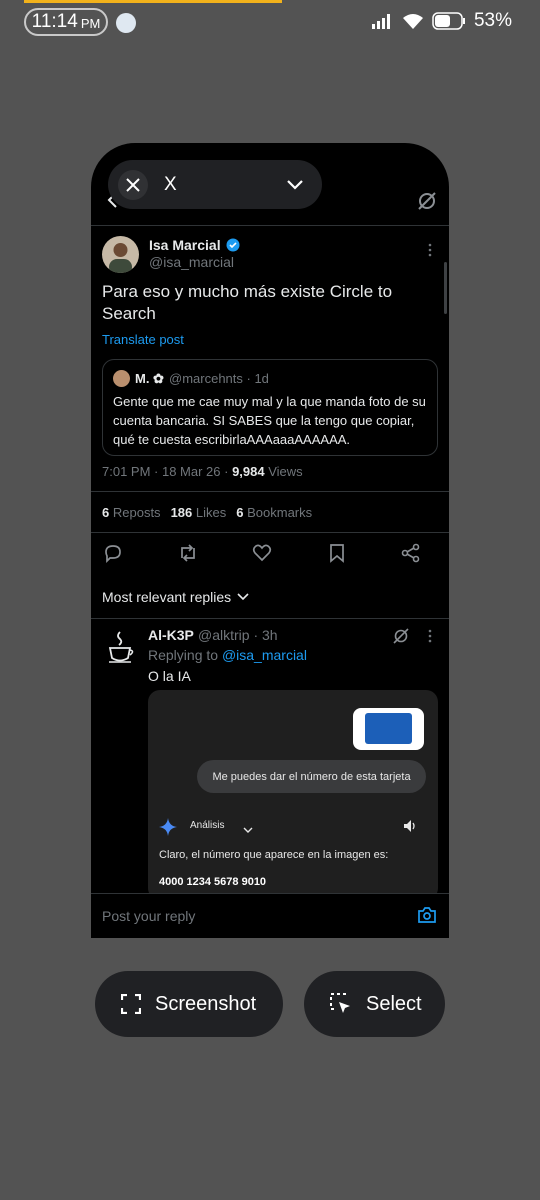  What do you see at coordinates (149, 378) in the screenshot?
I see `quote-author-name: M. ✿` at bounding box center [149, 378].